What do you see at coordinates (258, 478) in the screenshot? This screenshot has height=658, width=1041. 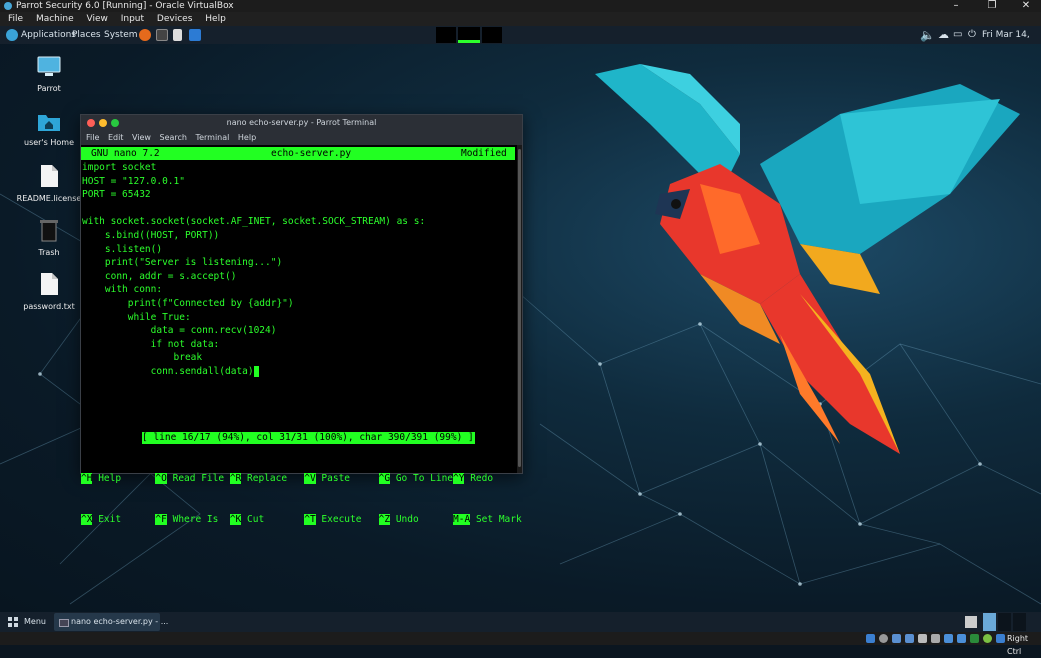 I see `shortcut-replace: ^R Replace` at bounding box center [258, 478].